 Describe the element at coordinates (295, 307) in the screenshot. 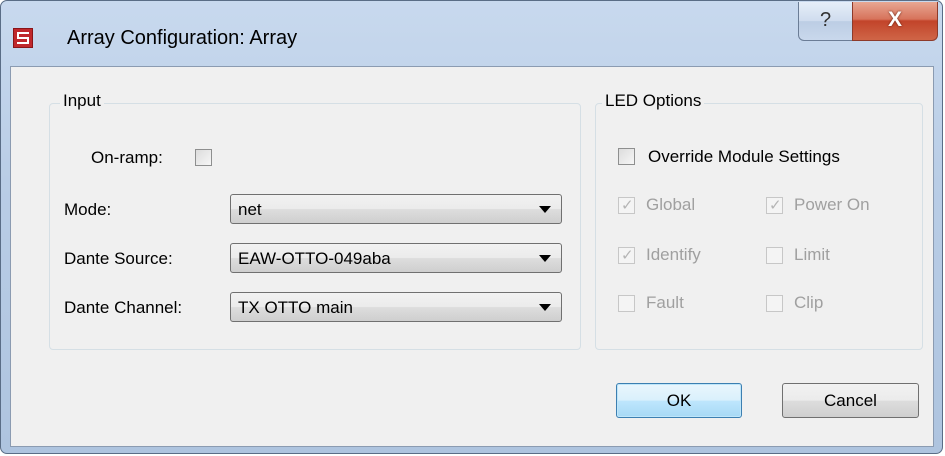

I see `dante-channel-dropdown-value: TX OTTO main` at that location.